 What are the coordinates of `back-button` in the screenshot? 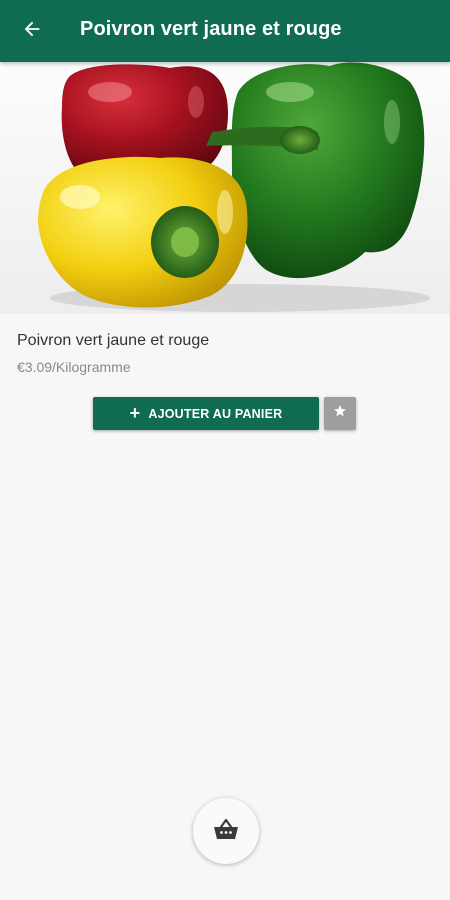 It's located at (32, 31).